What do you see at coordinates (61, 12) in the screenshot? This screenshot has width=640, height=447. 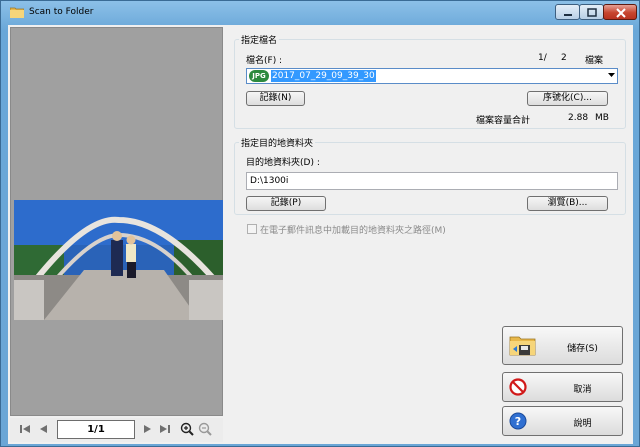 I see `window-title: Scan to Folder` at bounding box center [61, 12].